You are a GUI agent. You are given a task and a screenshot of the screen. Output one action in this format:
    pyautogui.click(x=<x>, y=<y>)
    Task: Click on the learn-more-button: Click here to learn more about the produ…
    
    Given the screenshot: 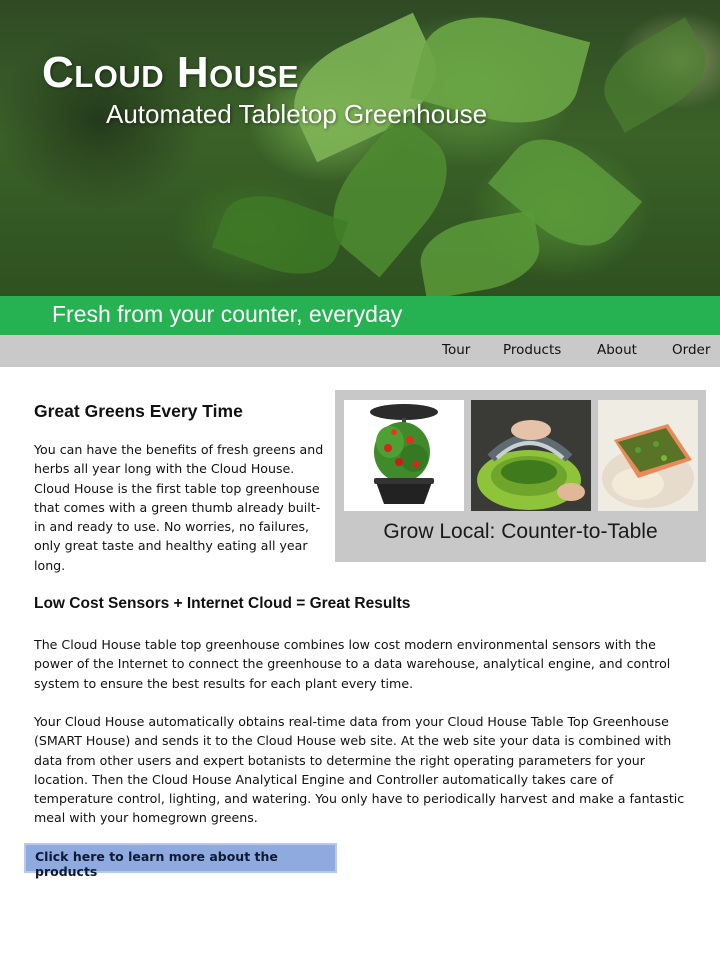 What is the action you would take?
    pyautogui.click(x=180, y=861)
    